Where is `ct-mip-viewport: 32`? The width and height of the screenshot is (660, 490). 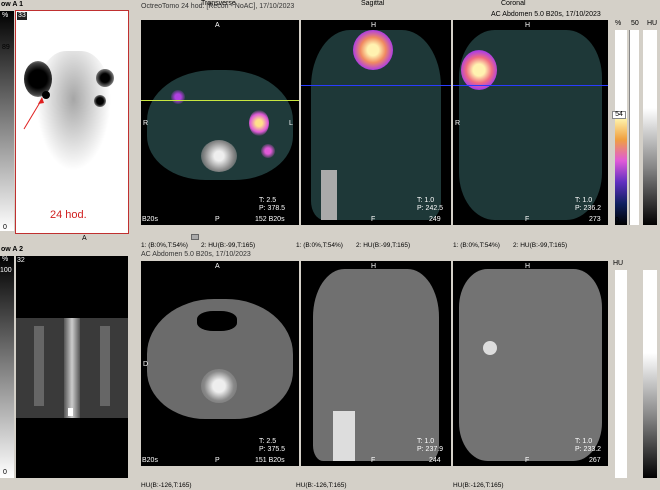 ct-mip-viewport: 32 is located at coordinates (72, 367).